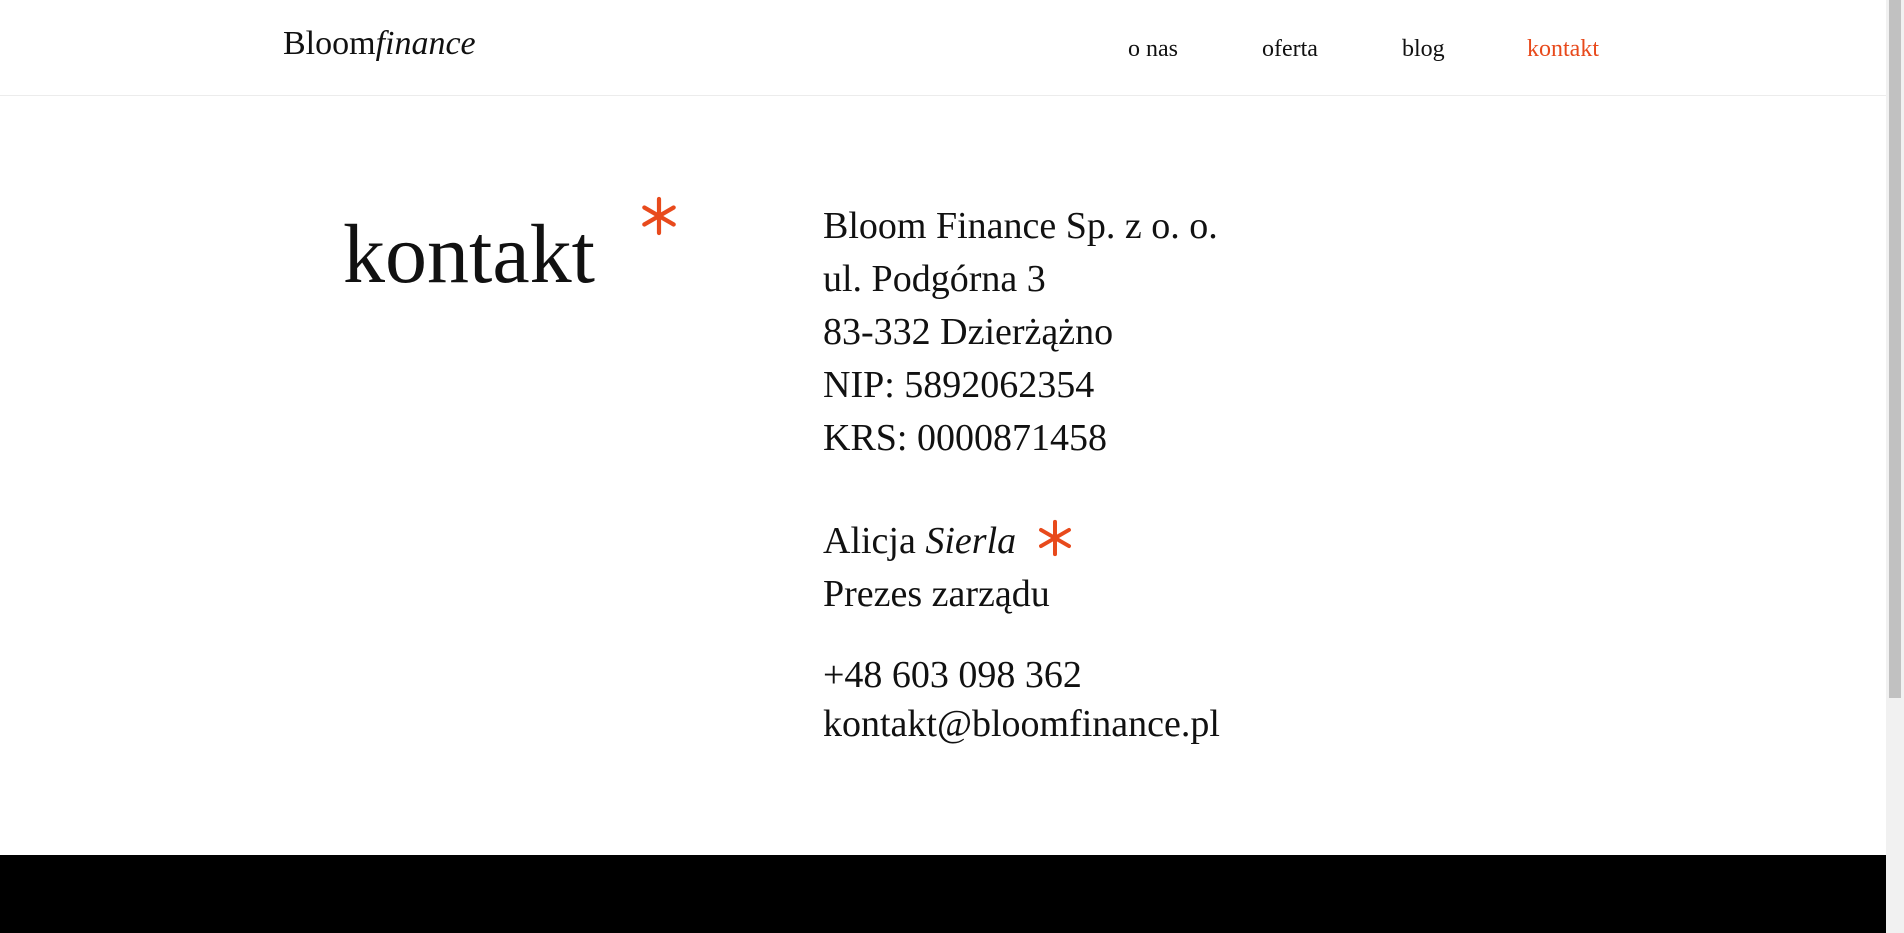  Describe the element at coordinates (1021, 541) in the screenshot. I see `person-name: Alicja Sierla` at that location.